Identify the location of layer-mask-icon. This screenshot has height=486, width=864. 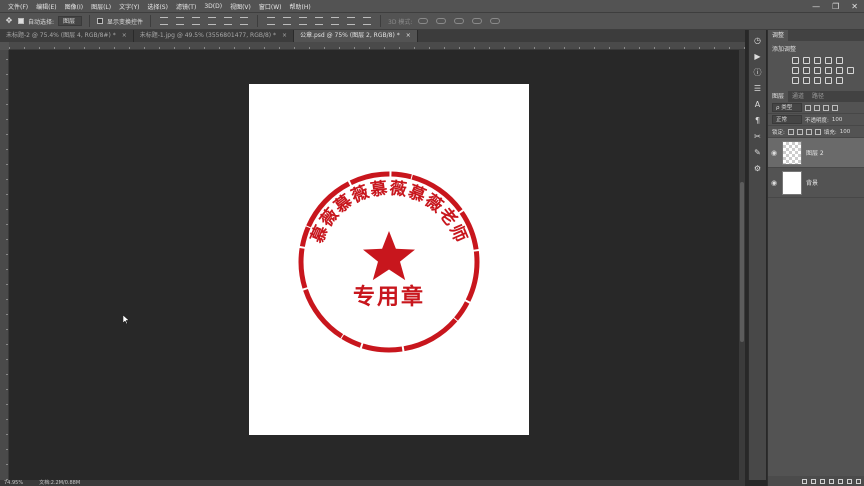
(822, 481).